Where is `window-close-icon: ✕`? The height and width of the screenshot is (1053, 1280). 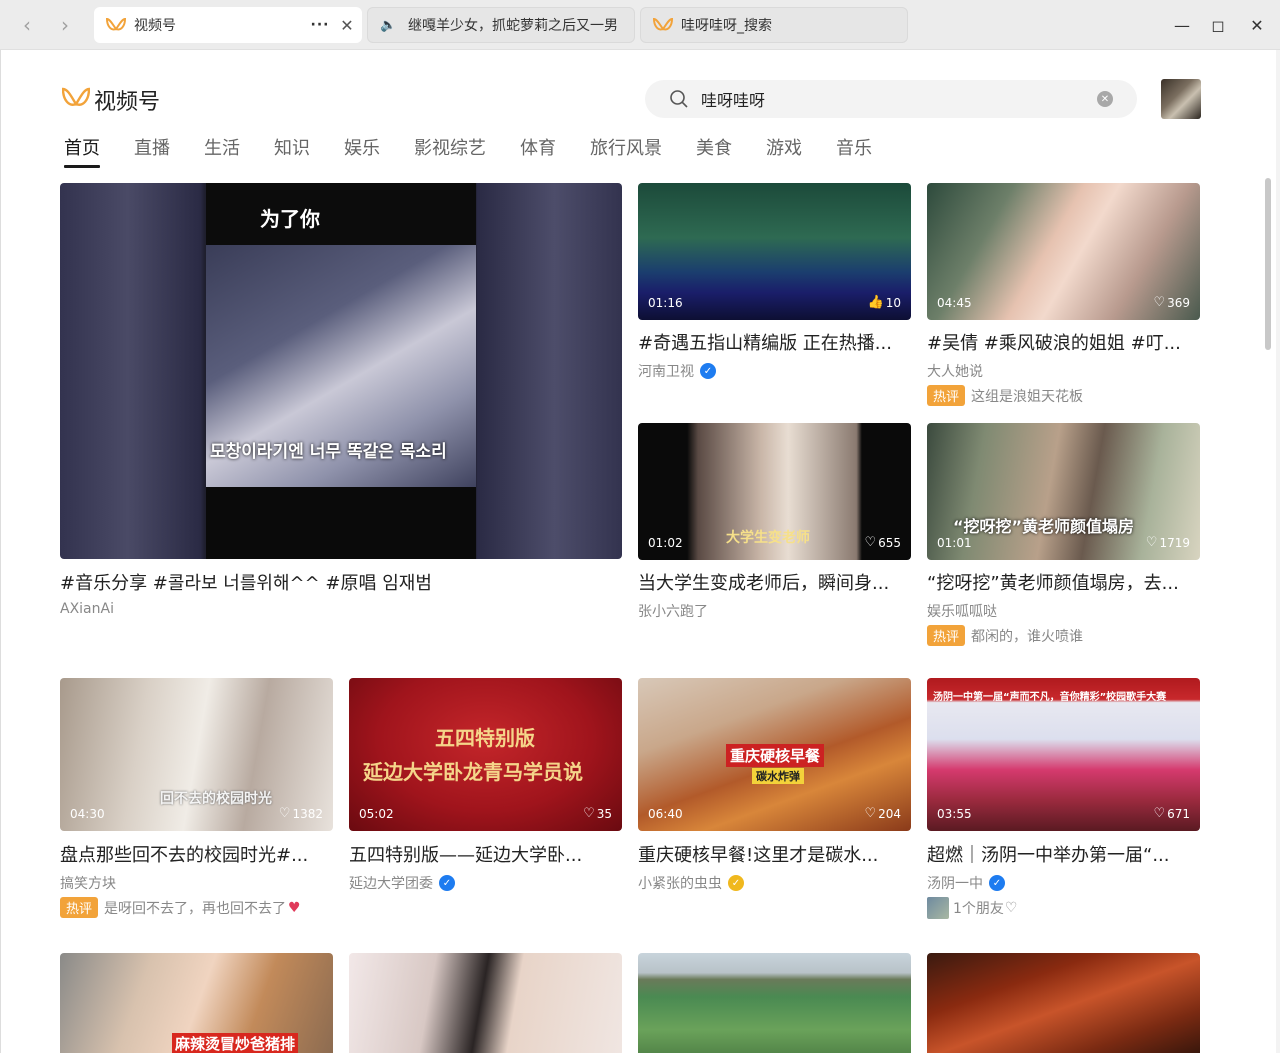
window-close-icon: ✕ is located at coordinates (1257, 25).